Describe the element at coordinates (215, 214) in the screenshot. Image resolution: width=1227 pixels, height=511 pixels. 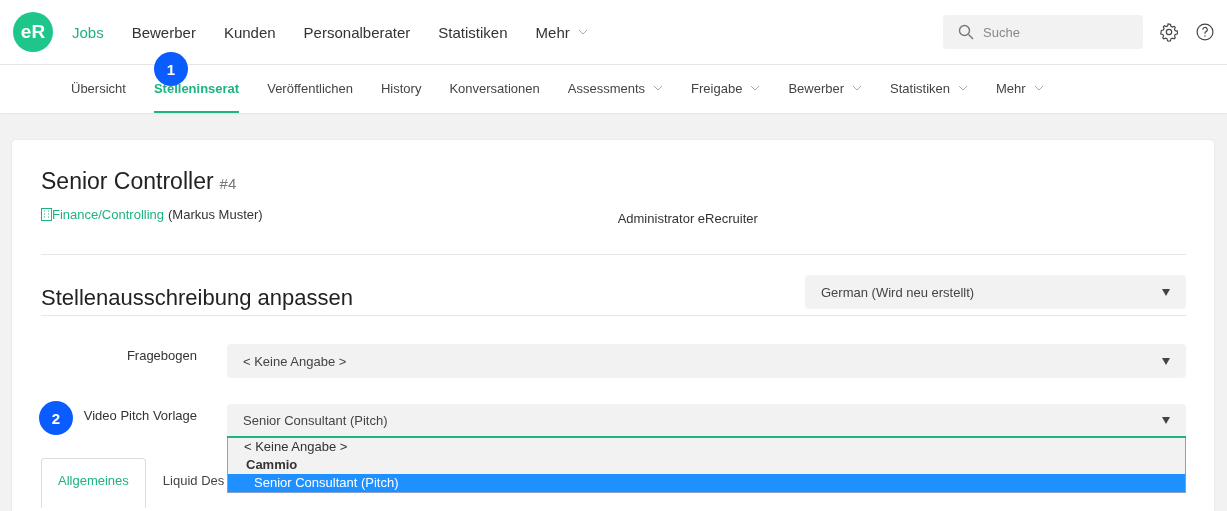
I see `contact-name: (Markus Muster)` at that location.